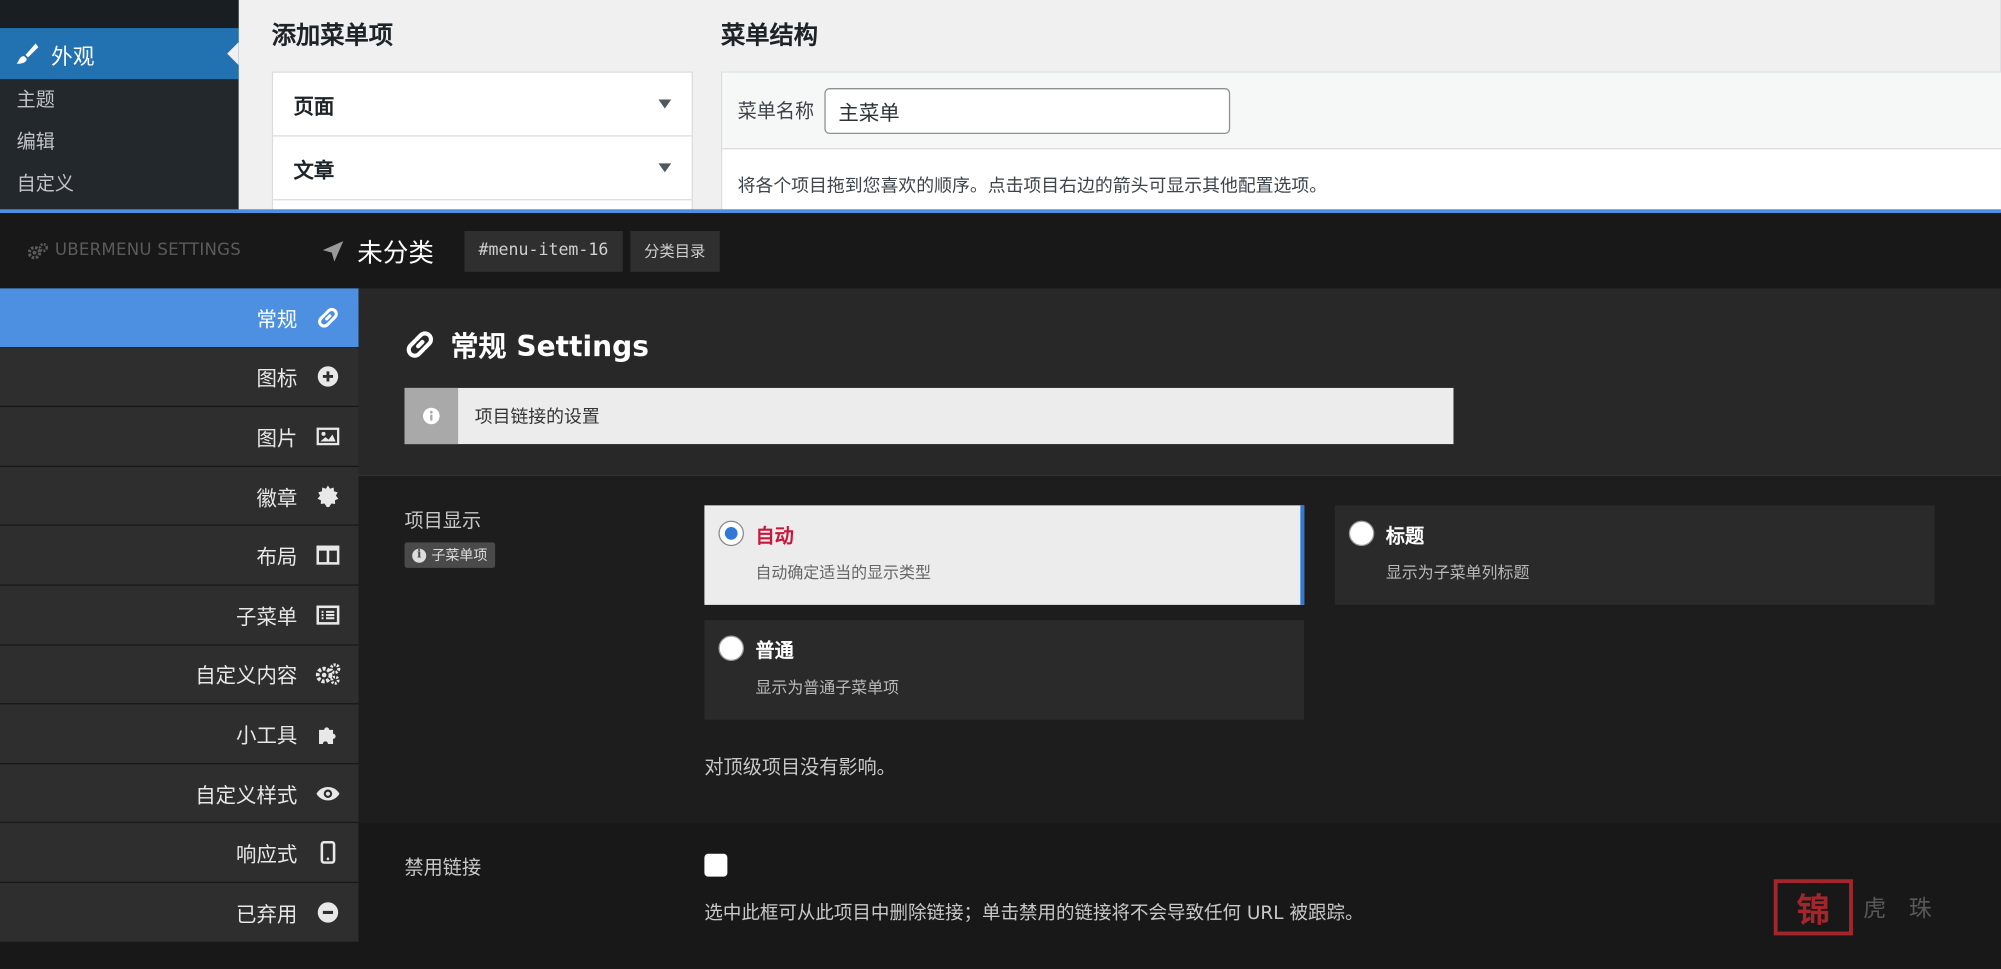 The height and width of the screenshot is (969, 2001). I want to click on badge-icon, so click(328, 496).